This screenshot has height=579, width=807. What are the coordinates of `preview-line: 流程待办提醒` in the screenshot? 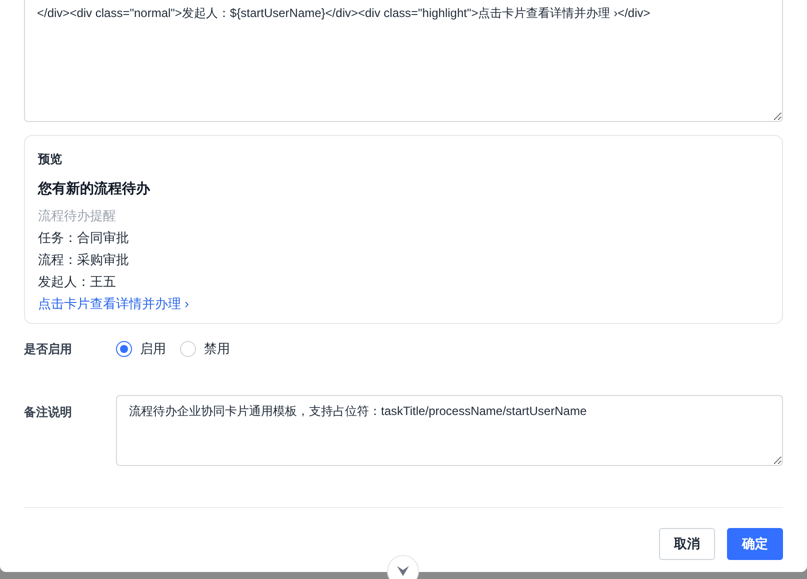 It's located at (77, 216).